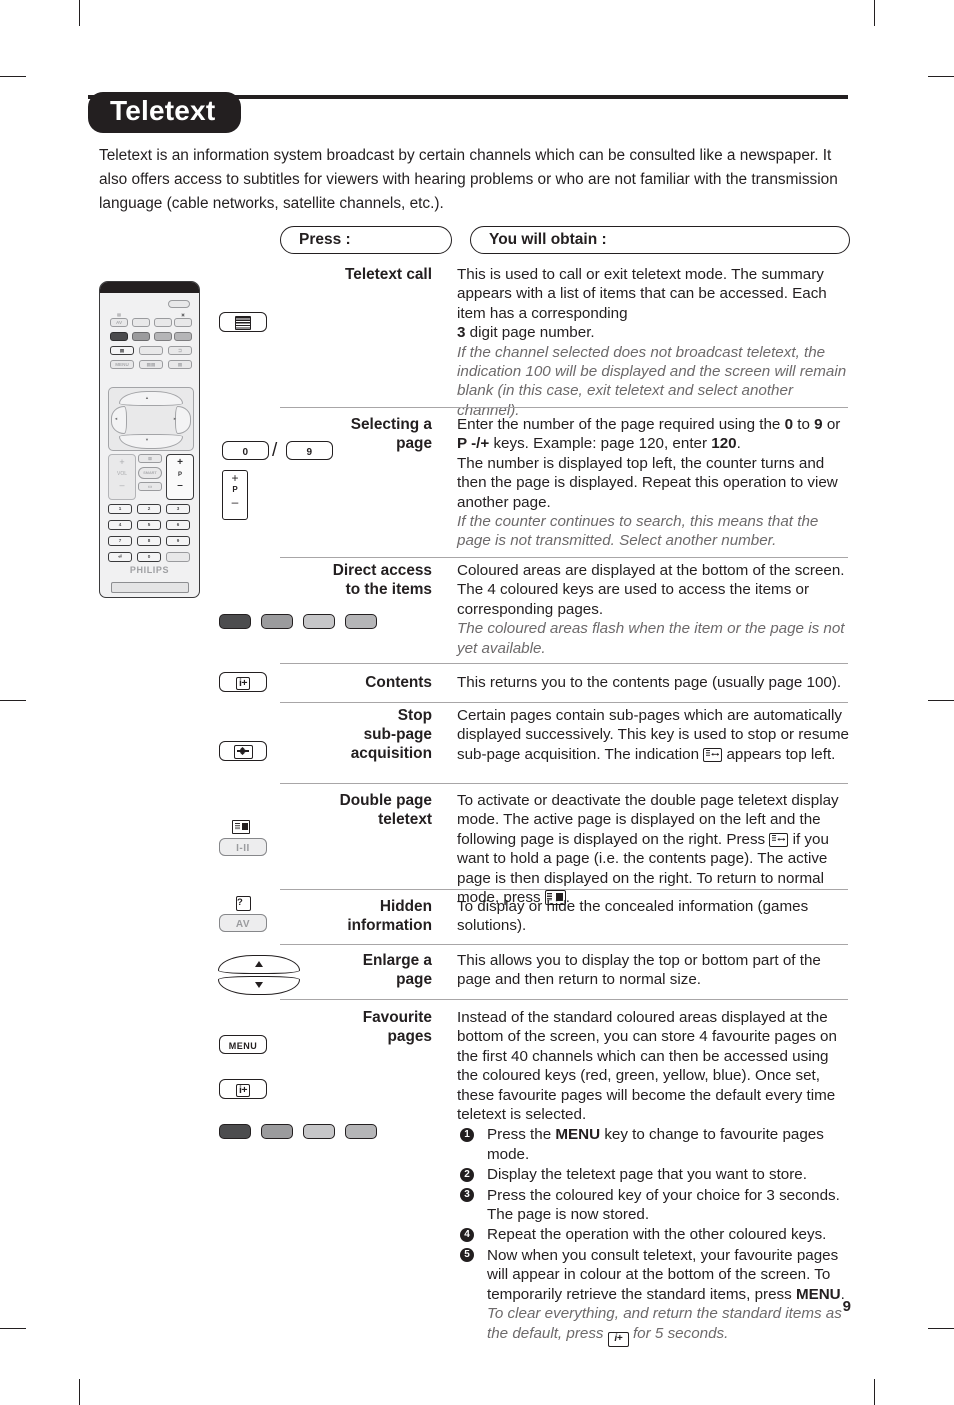 This screenshot has height=1405, width=954. What do you see at coordinates (178, 541) in the screenshot?
I see `remote-digit-9: 9` at bounding box center [178, 541].